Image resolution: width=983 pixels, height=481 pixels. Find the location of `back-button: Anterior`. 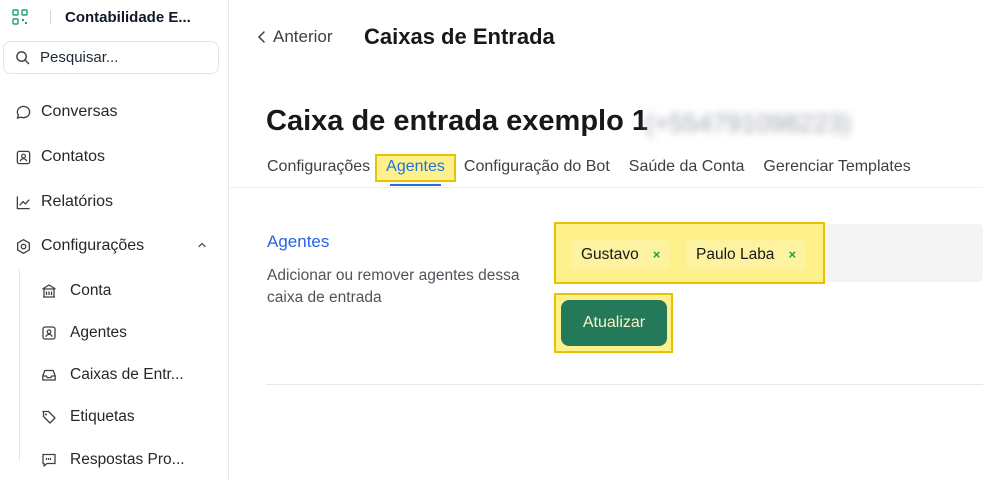

back-button: Anterior is located at coordinates (295, 37).